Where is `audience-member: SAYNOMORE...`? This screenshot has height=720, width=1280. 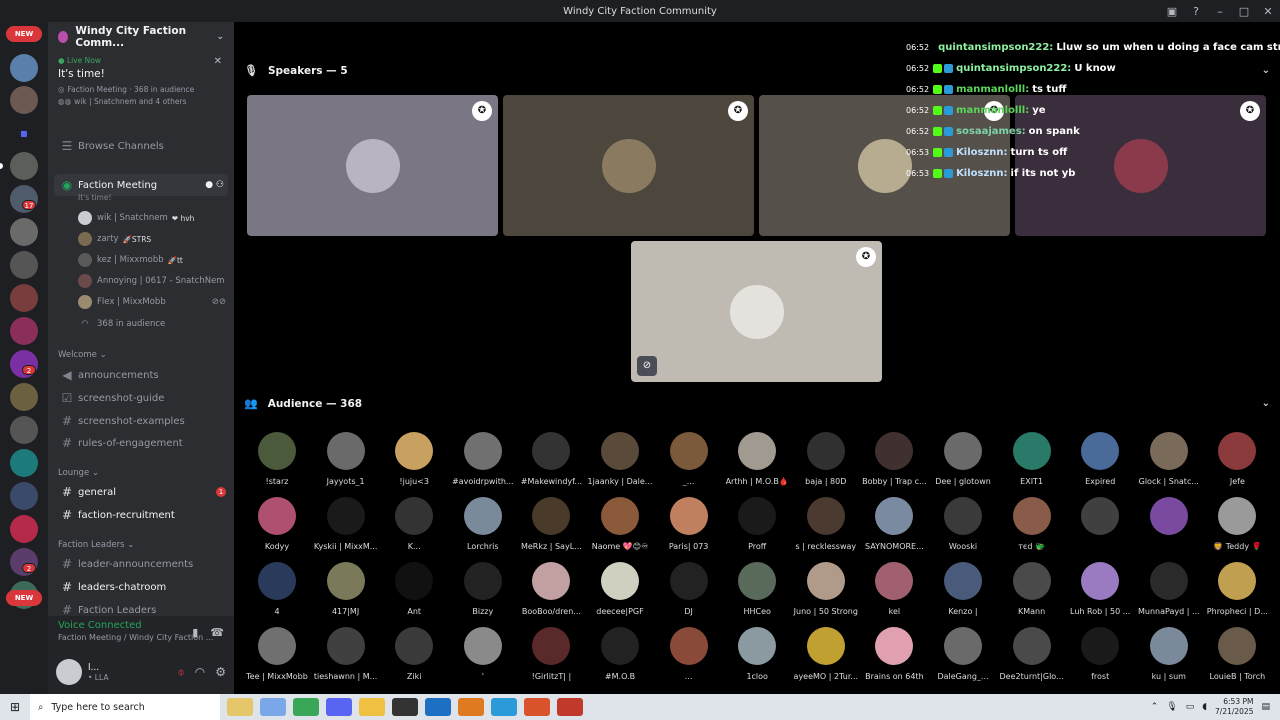
audience-member: SAYNOMORE... is located at coordinates (894, 528).